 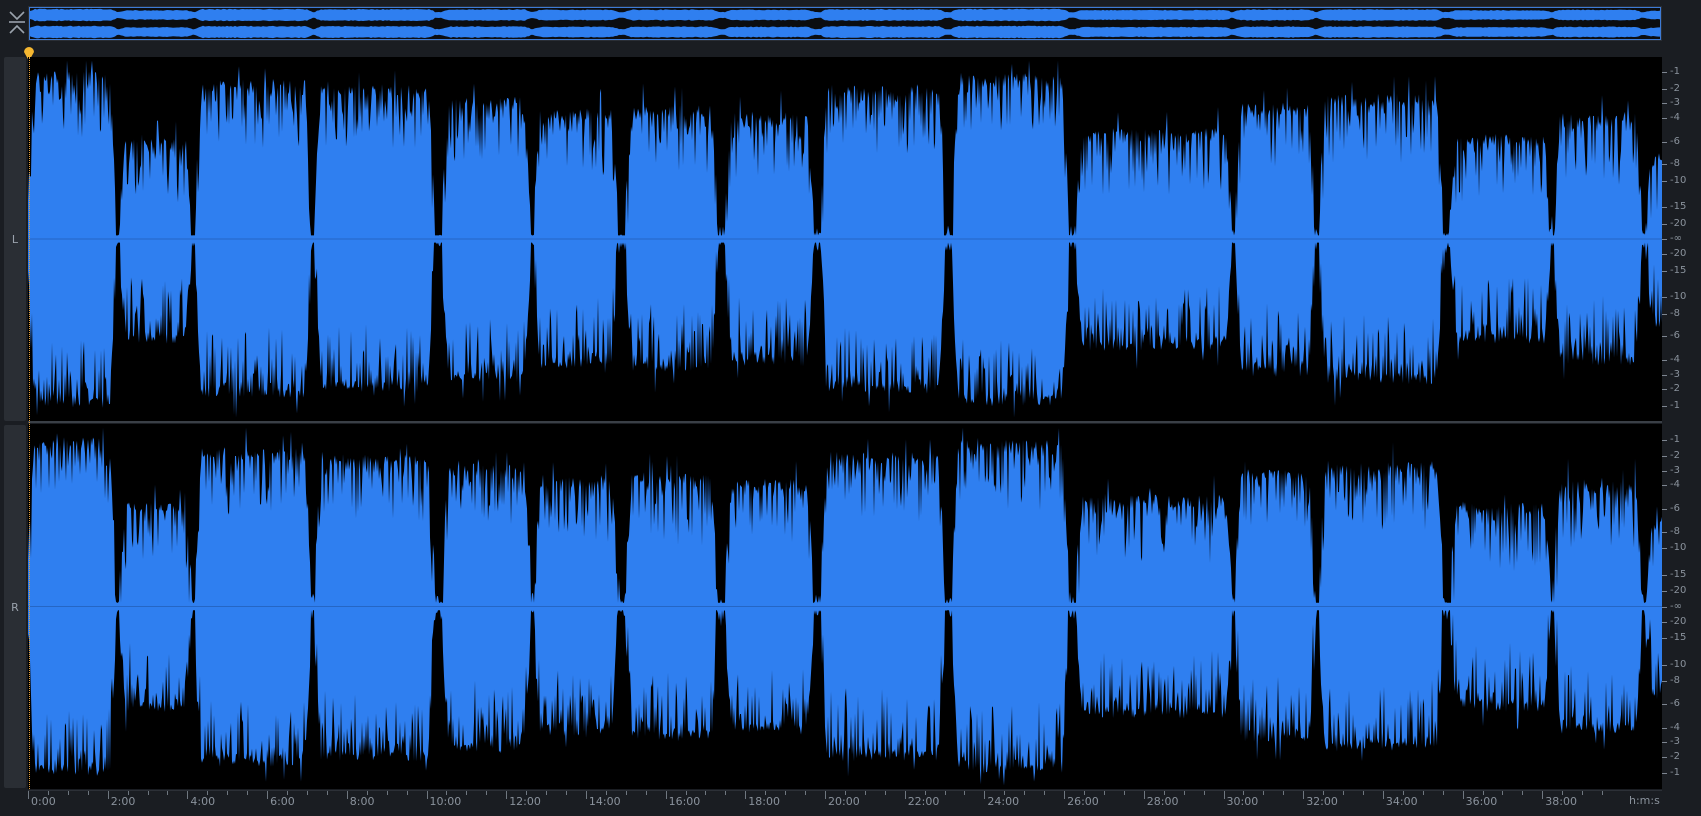 I want to click on channel-divider, so click(x=845, y=422).